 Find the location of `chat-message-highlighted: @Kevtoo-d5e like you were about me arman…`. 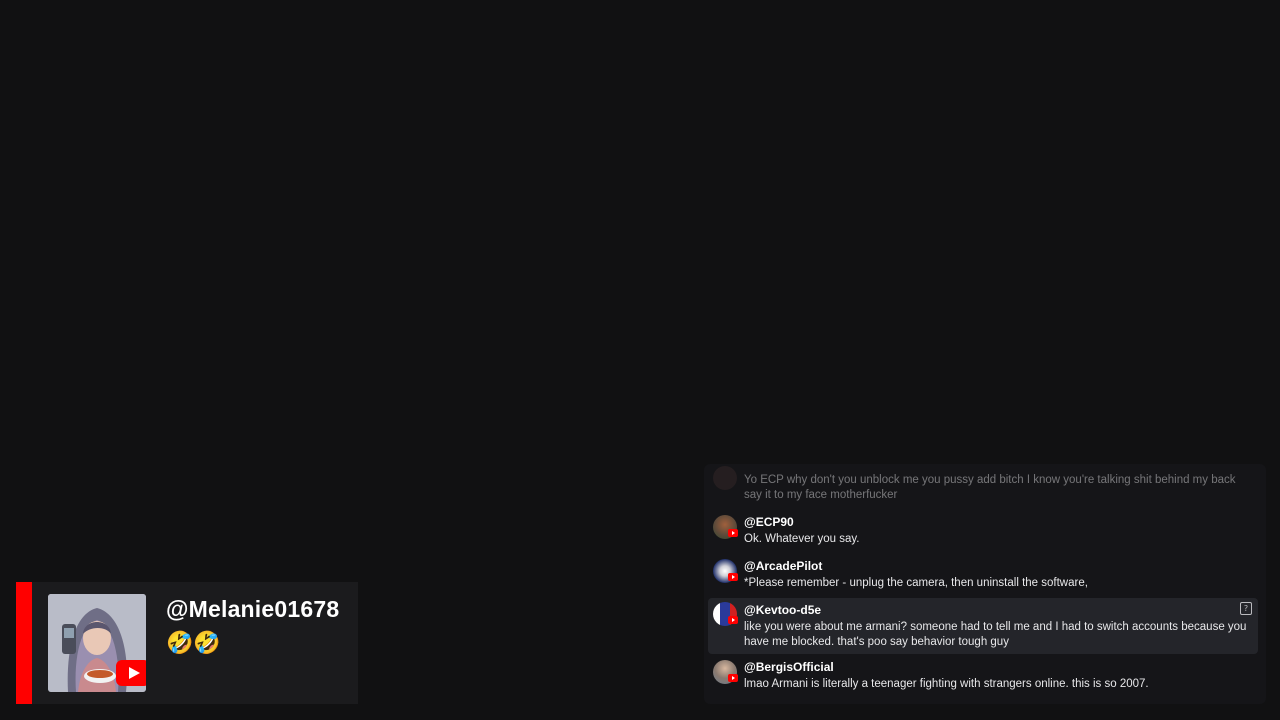

chat-message-highlighted: @Kevtoo-d5e like you were about me arman… is located at coordinates (983, 626).